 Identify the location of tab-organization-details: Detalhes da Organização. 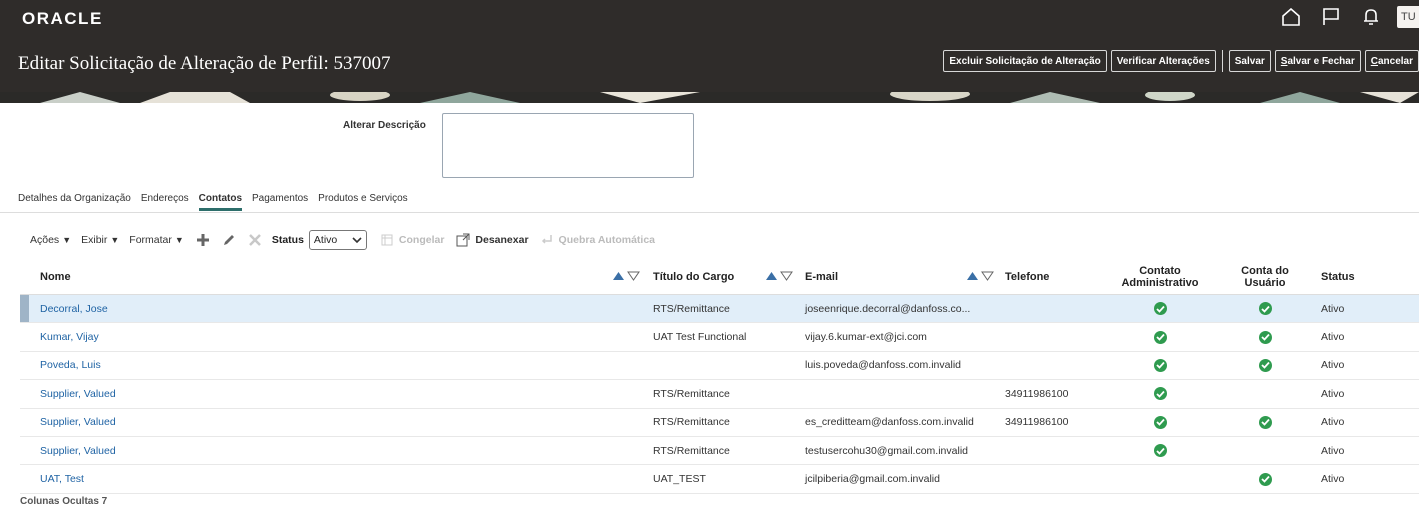
(74, 202).